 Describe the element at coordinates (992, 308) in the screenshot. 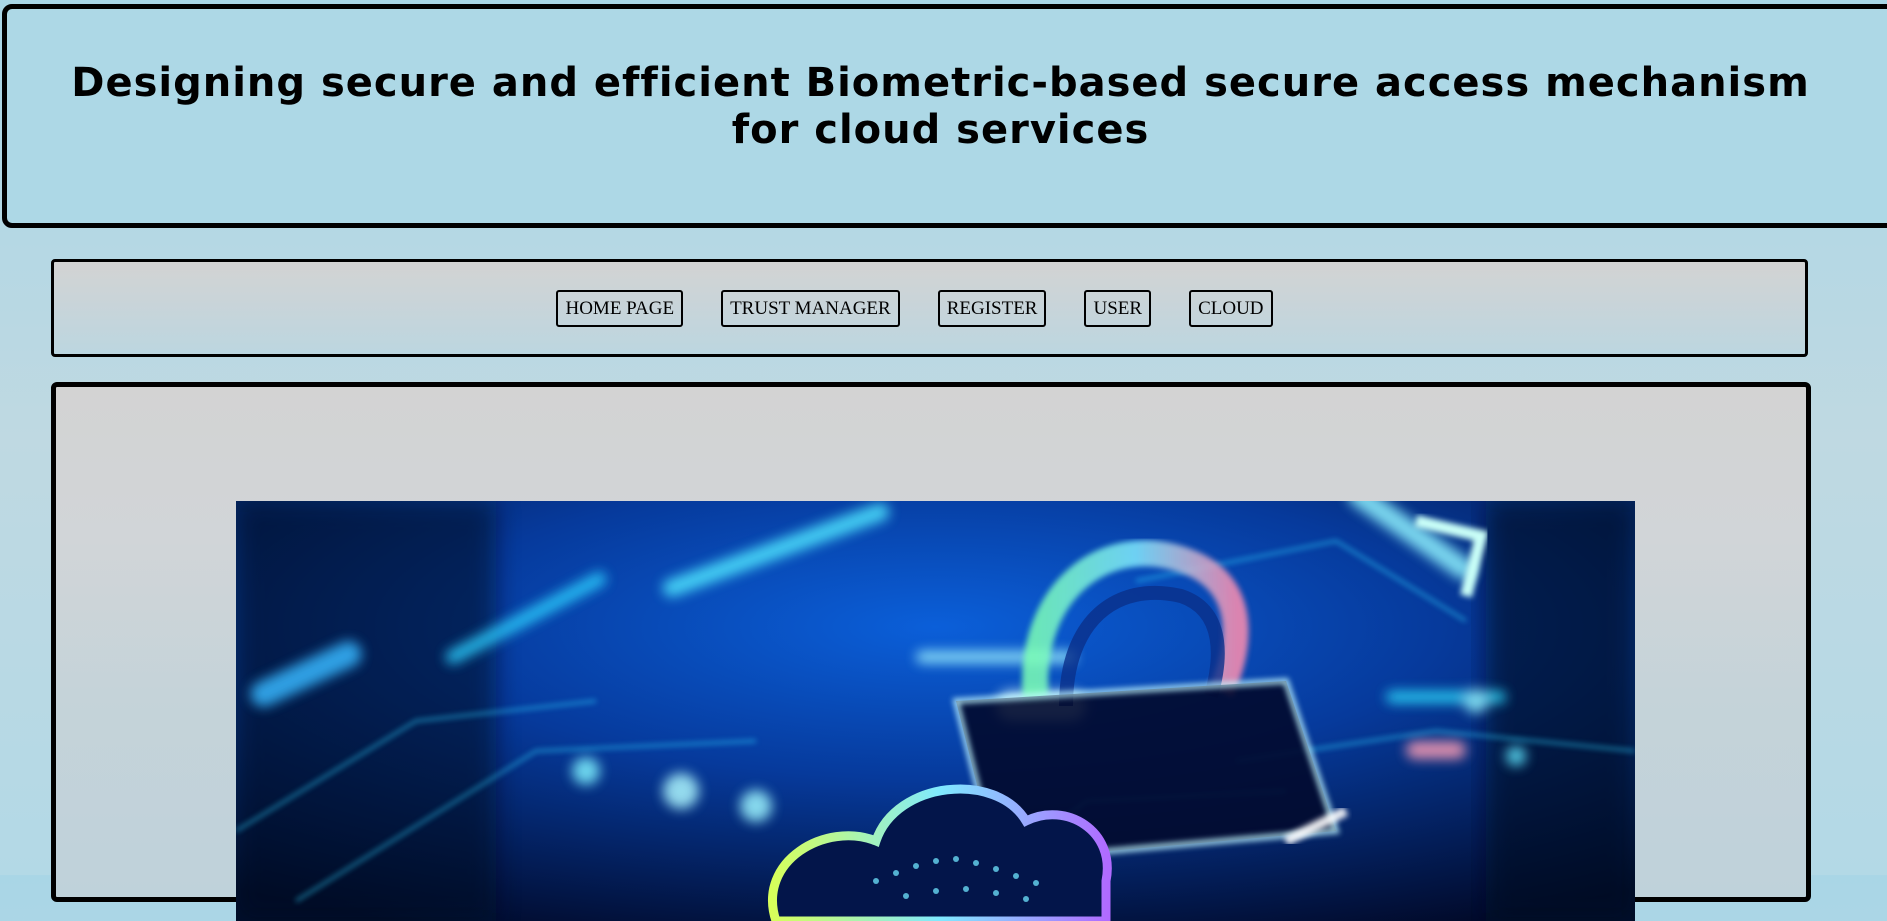

I see `nav-register-button: REGISTER` at that location.